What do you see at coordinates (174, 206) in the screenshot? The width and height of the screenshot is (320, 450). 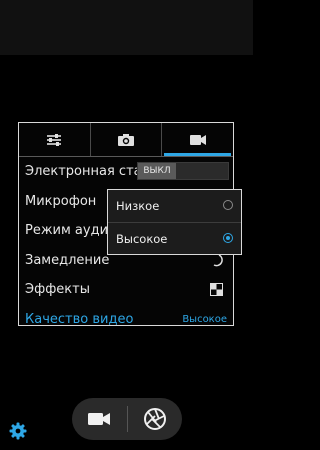 I see `option-low: Низкое` at bounding box center [174, 206].